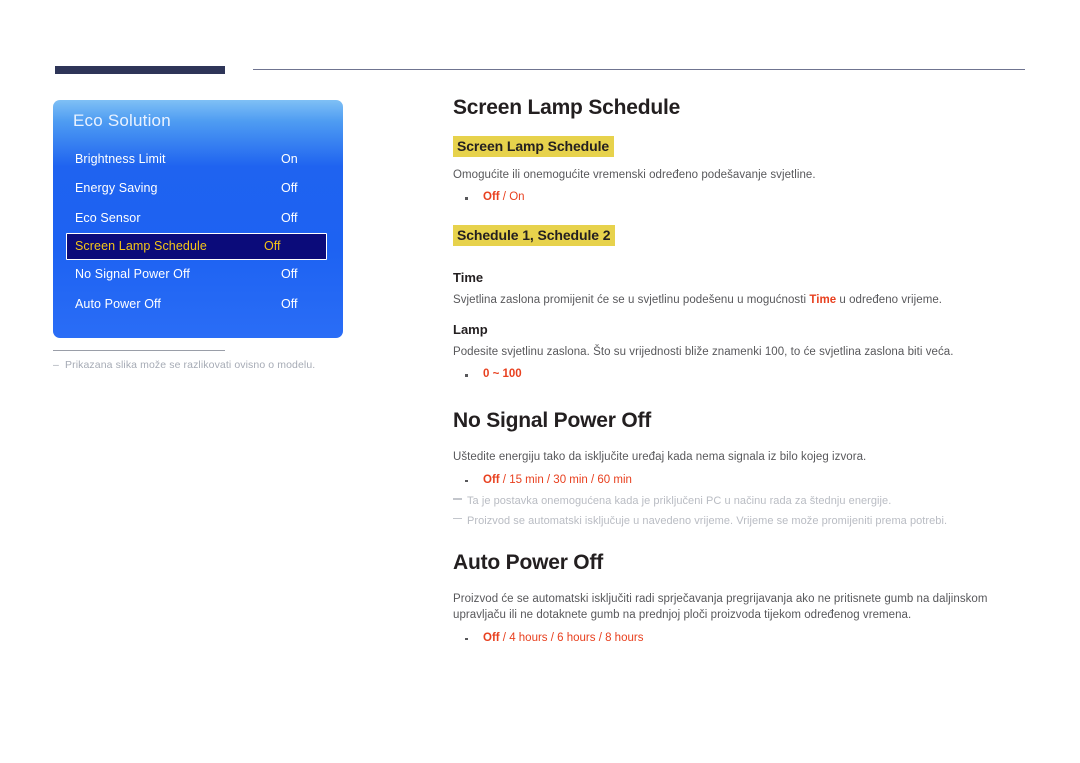  I want to click on caption-divider, so click(139, 350).